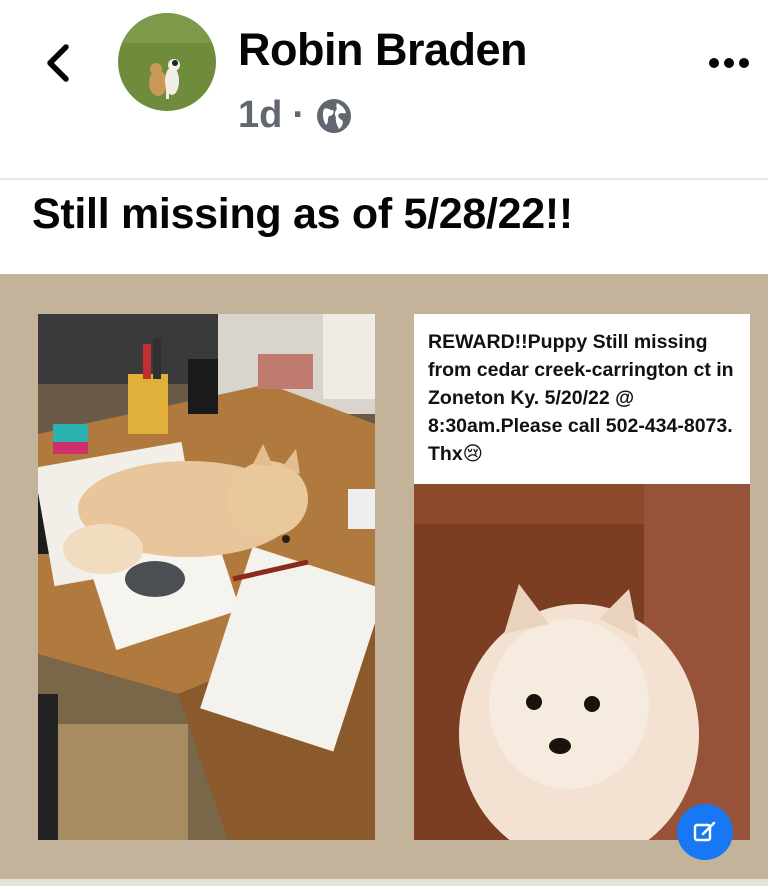 Image resolution: width=768 pixels, height=886 pixels. I want to click on more-dots-icon, so click(729, 63).